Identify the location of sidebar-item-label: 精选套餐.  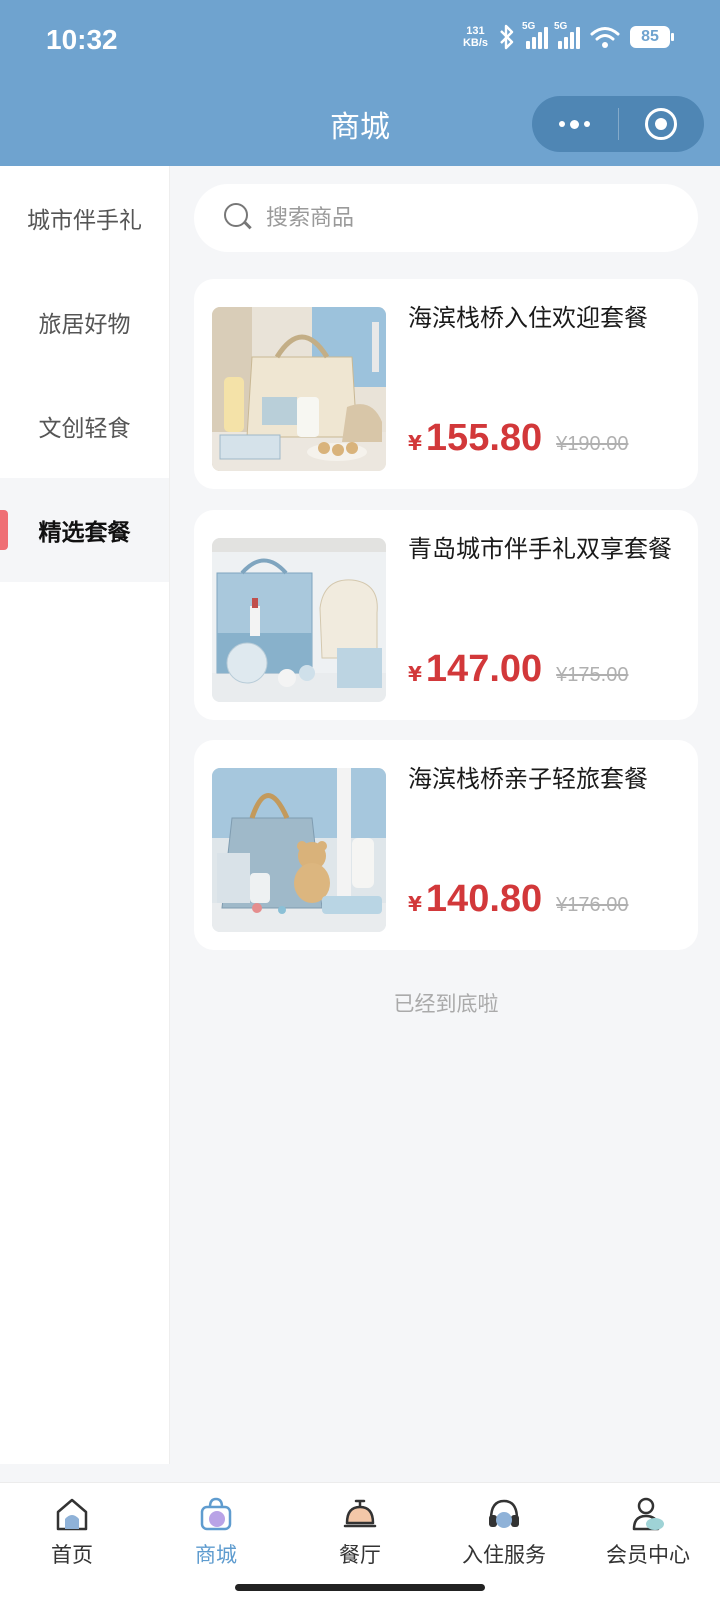
(84, 533).